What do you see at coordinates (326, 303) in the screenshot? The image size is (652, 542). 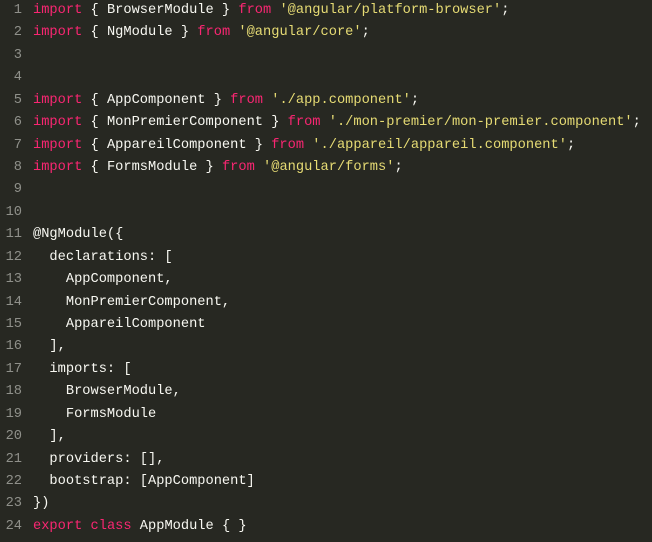 I see `code-line: 14 MonPremierComponent,` at bounding box center [326, 303].